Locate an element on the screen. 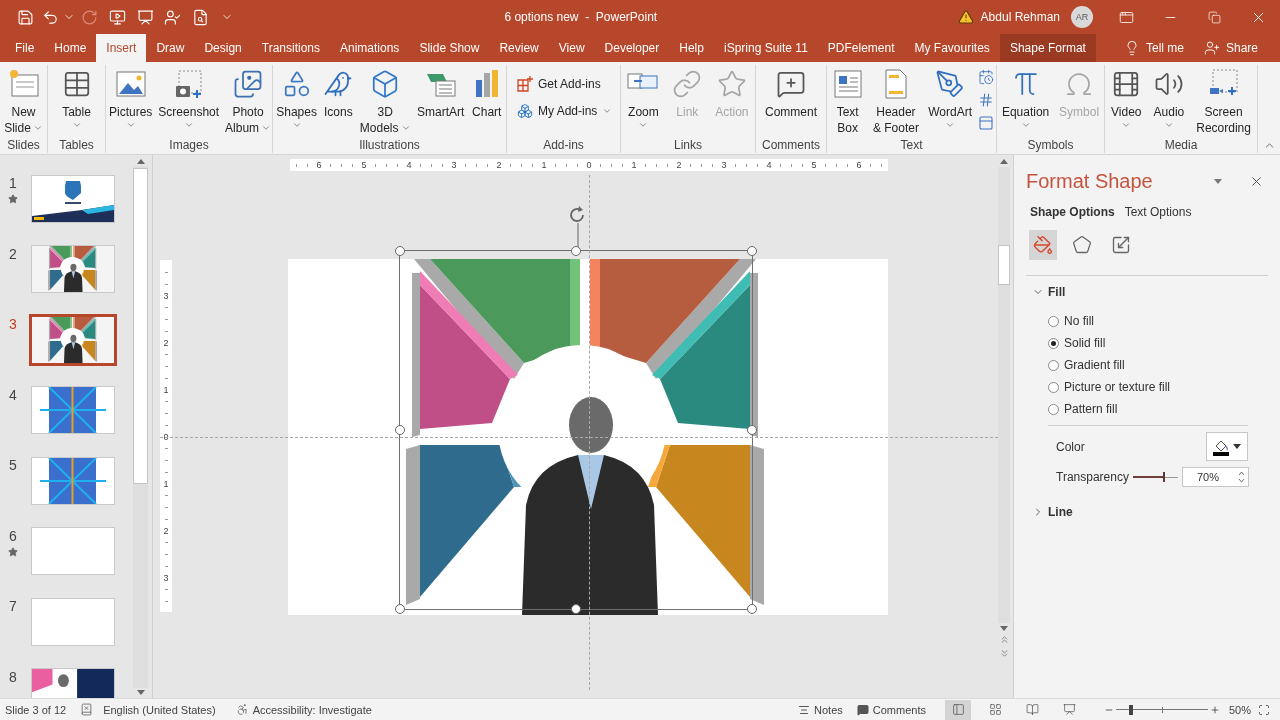 The image size is (1280, 720). chart-button: Chart is located at coordinates (486, 92).